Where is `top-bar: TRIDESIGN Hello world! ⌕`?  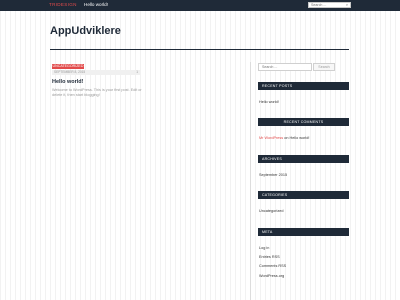 top-bar: TRIDESIGN Hello world! ⌕ is located at coordinates (200, 5).